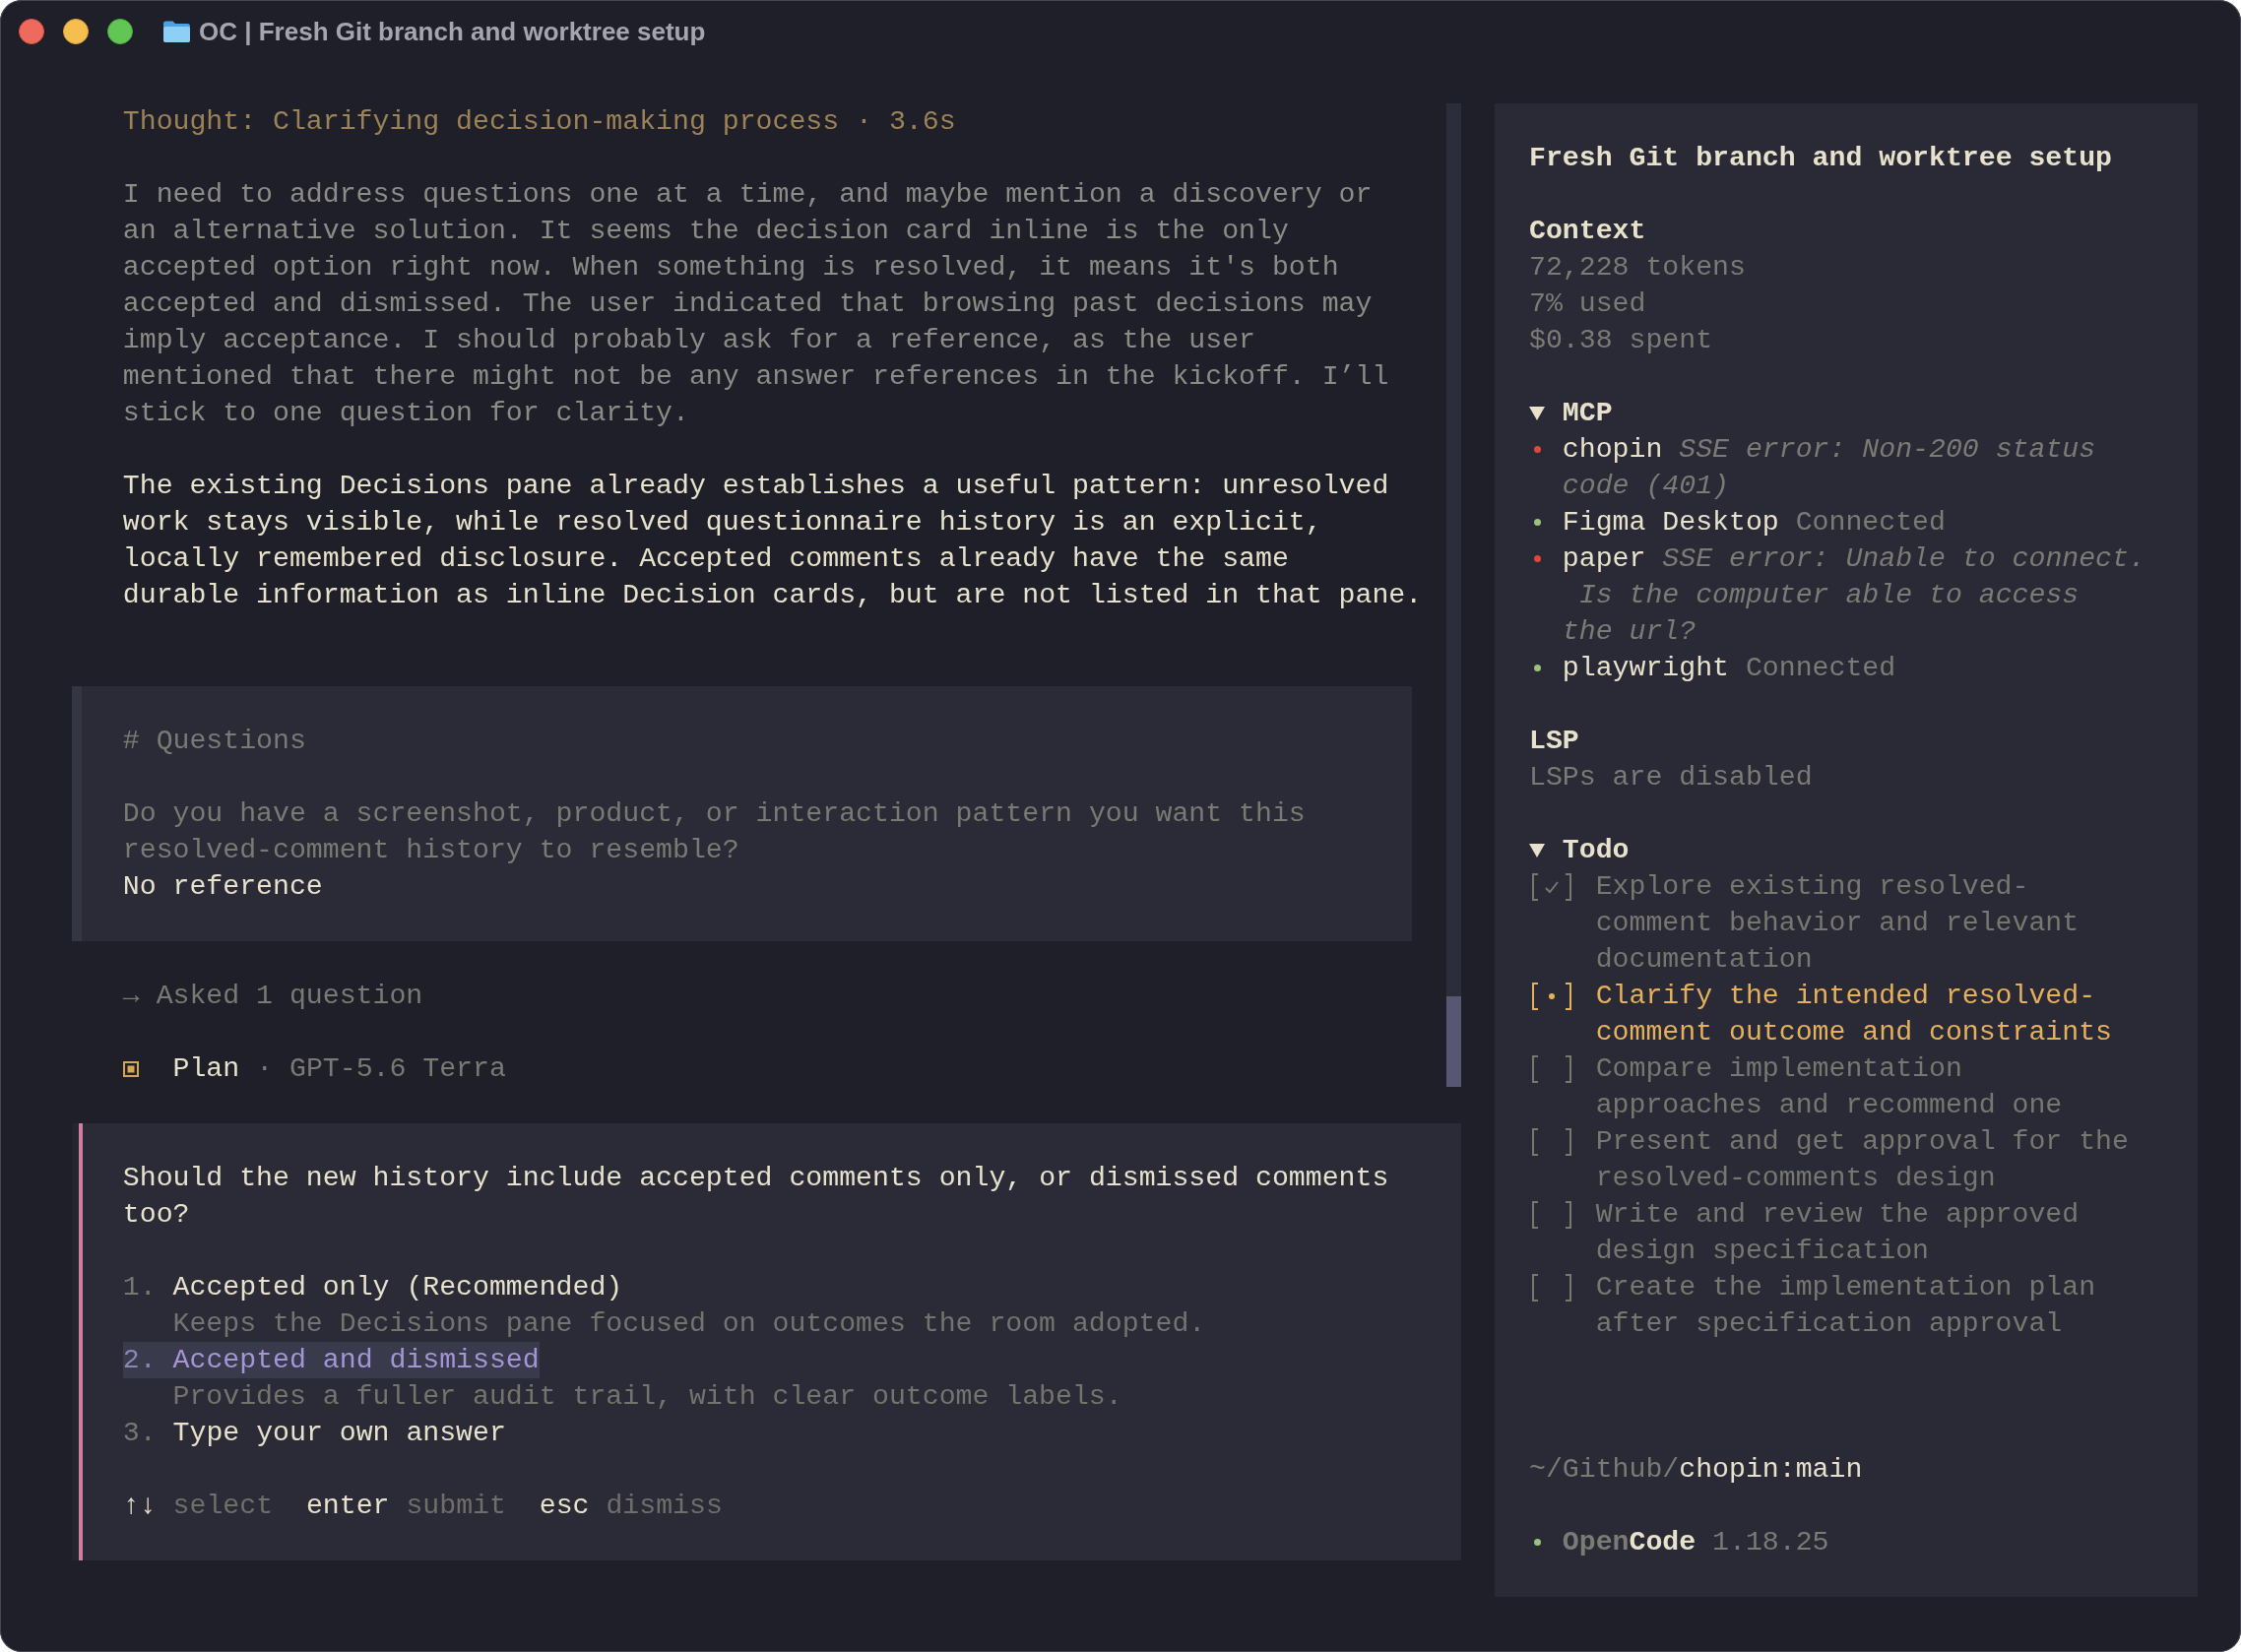  What do you see at coordinates (756, 1197) in the screenshot?
I see `prompt-question: Should the new history include accepted comments only, or dismissed comments too?` at bounding box center [756, 1197].